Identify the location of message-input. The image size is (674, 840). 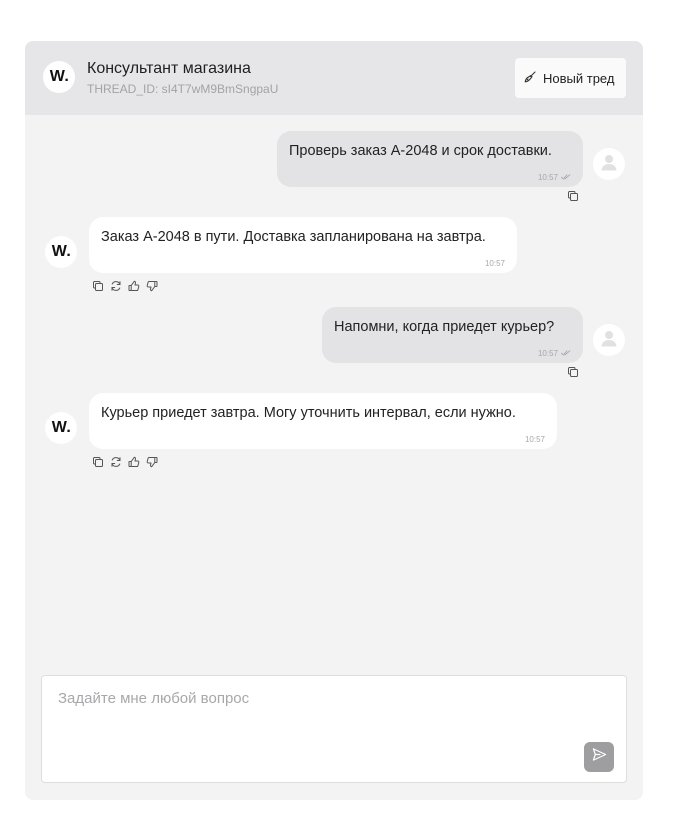
(334, 729).